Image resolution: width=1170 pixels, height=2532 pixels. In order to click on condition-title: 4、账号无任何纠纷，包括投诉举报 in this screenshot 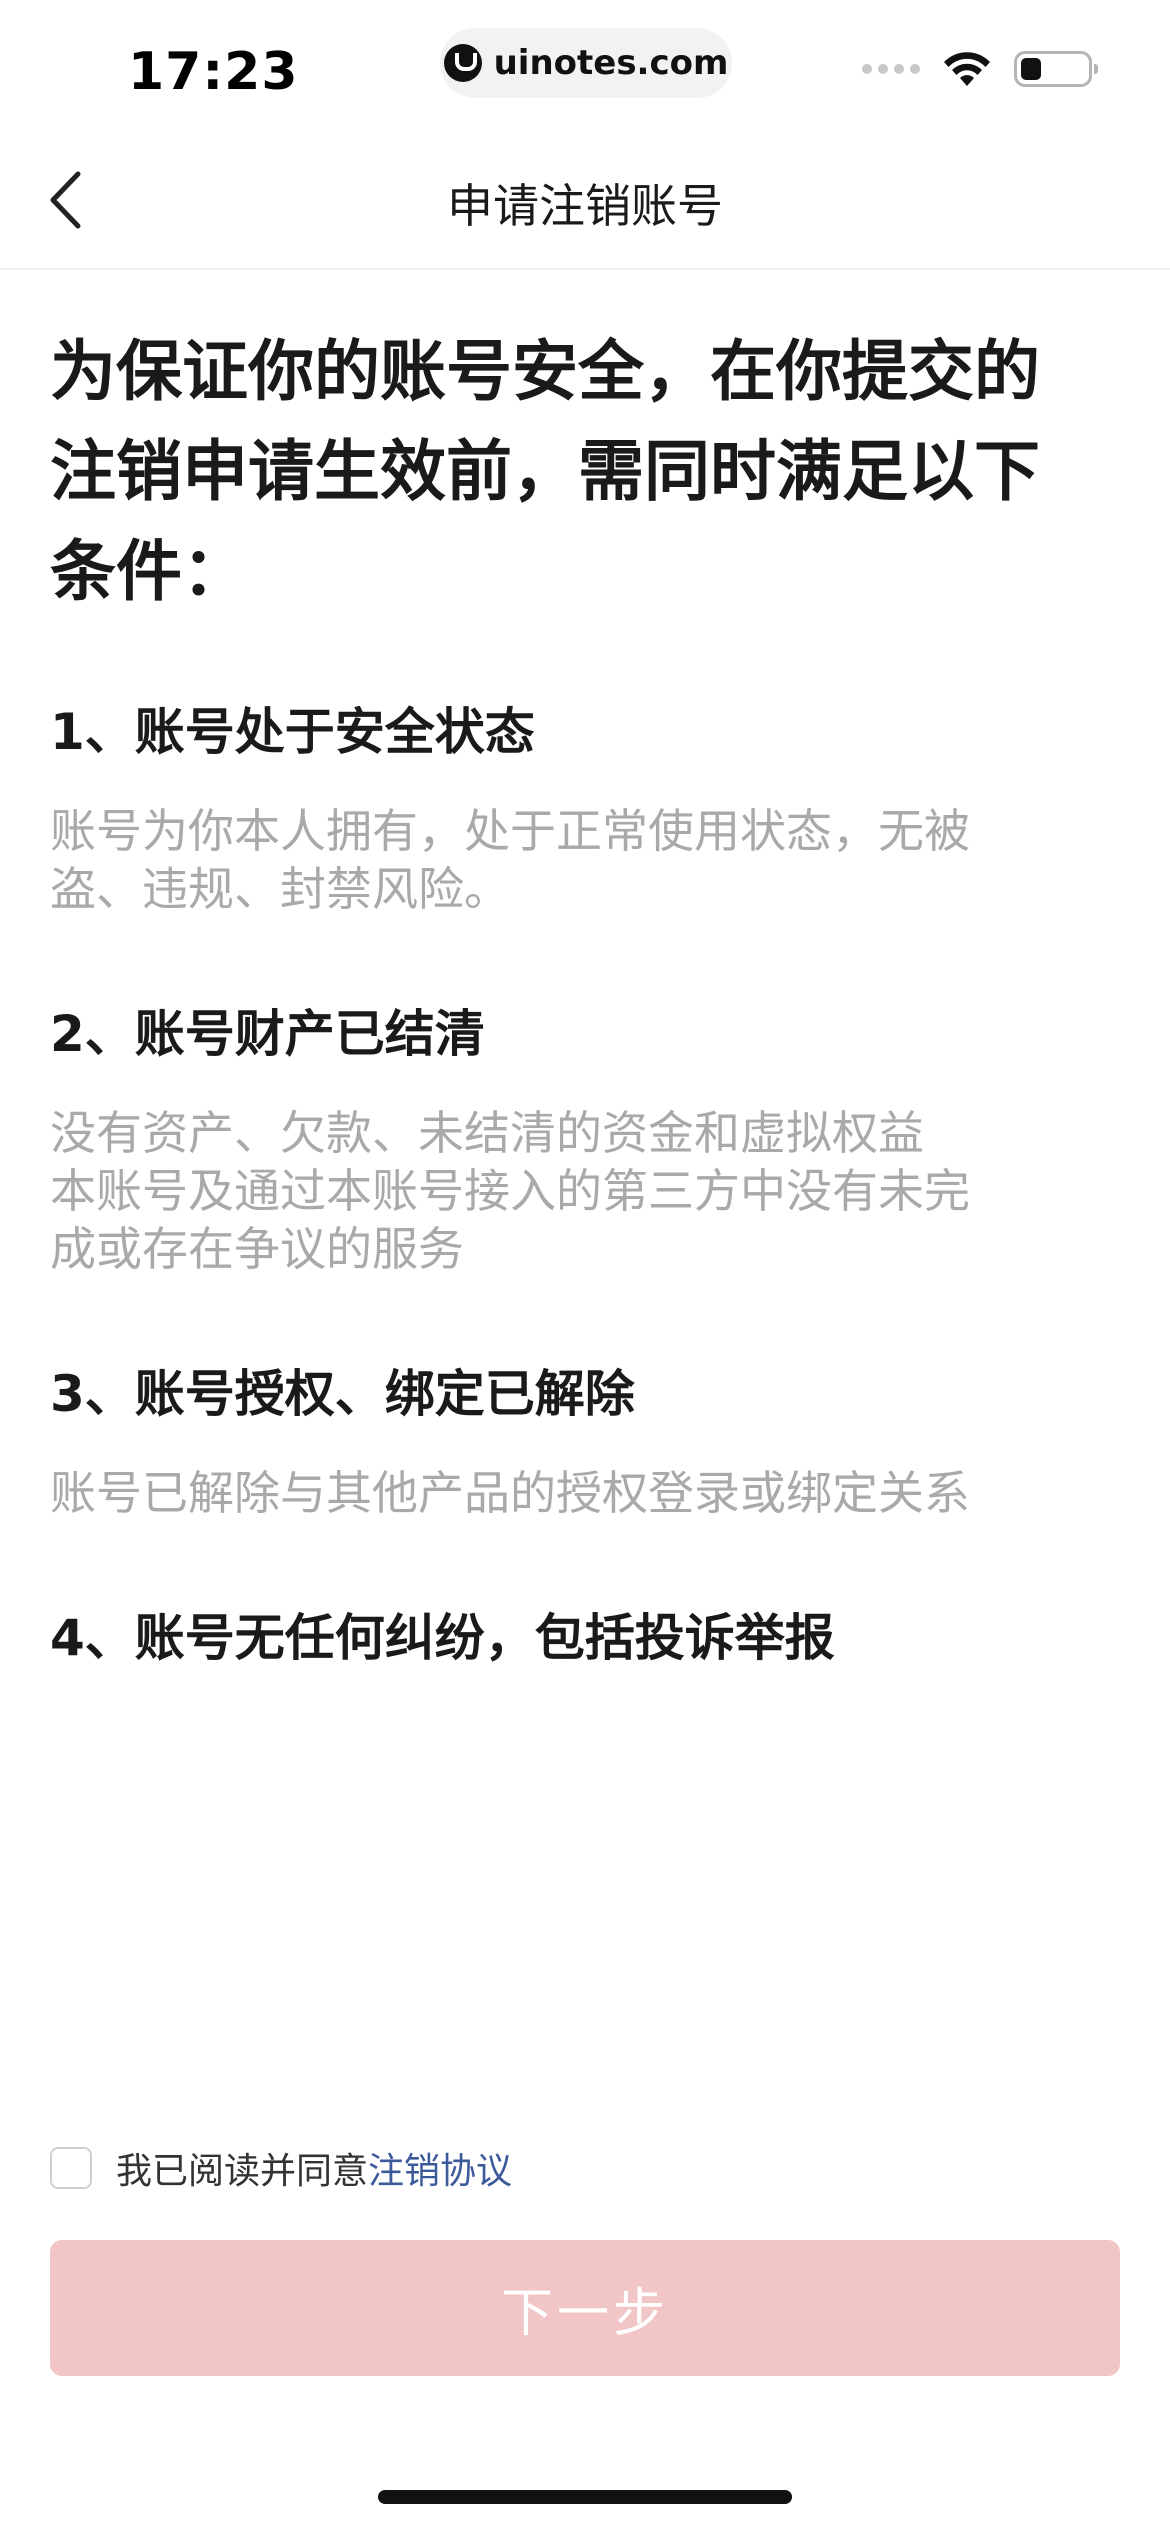, I will do `click(442, 1638)`.